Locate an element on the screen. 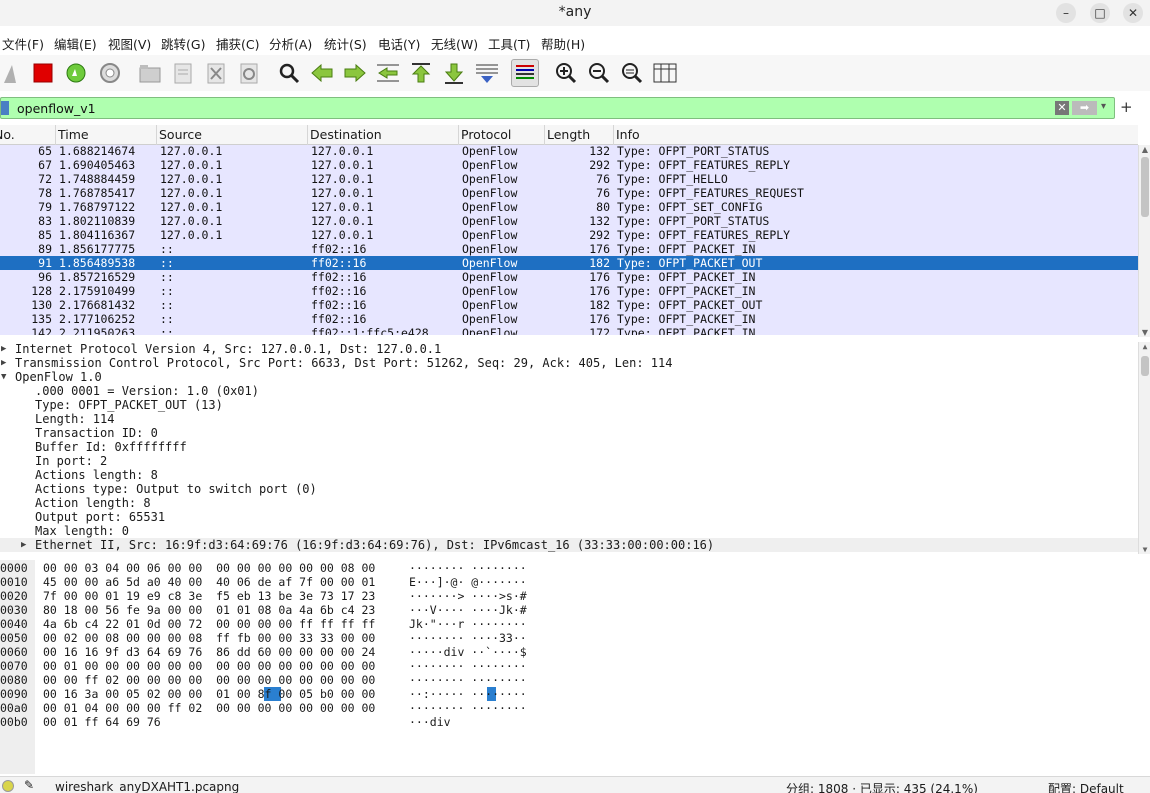 The height and width of the screenshot is (793, 1150). apply-filter-icon: ➡ is located at coordinates (1084, 108).